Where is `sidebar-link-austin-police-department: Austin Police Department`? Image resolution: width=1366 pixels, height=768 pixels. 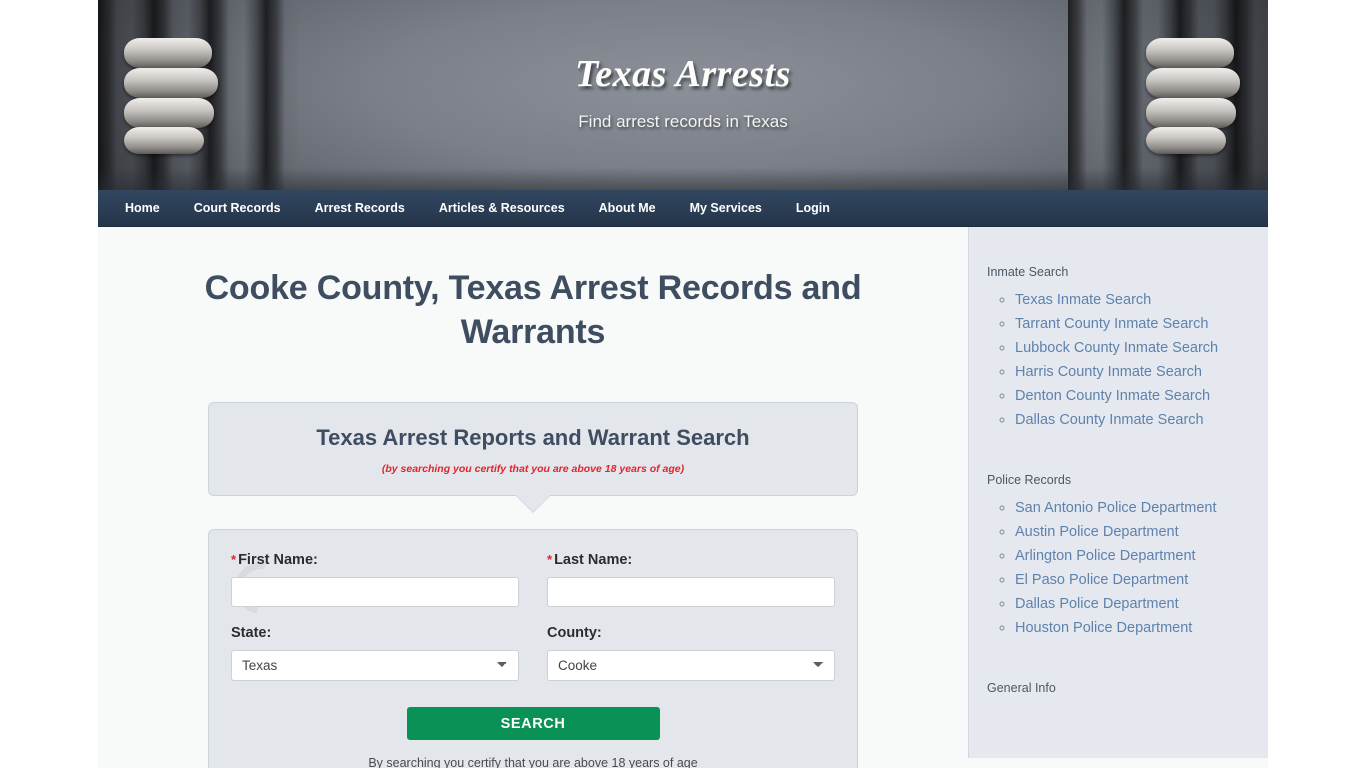
sidebar-link-austin-police-department: Austin Police Department is located at coordinates (1097, 532).